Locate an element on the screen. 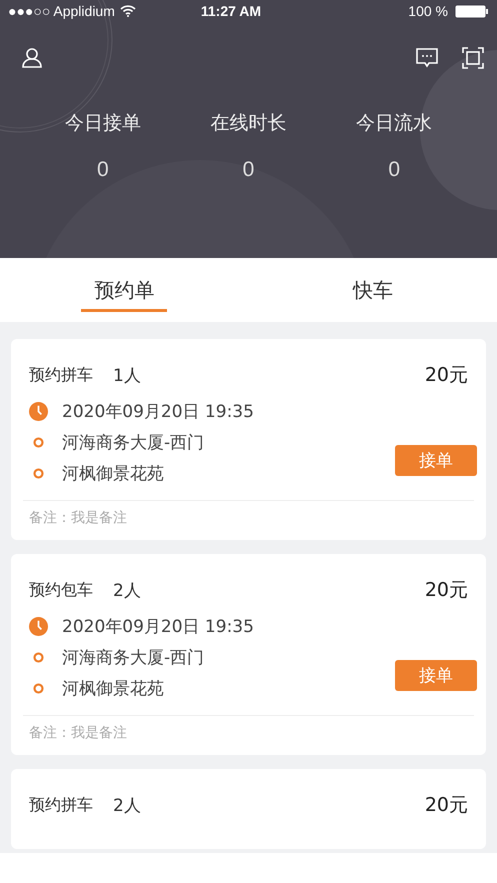  stat-label: 今日接单 is located at coordinates (102, 123).